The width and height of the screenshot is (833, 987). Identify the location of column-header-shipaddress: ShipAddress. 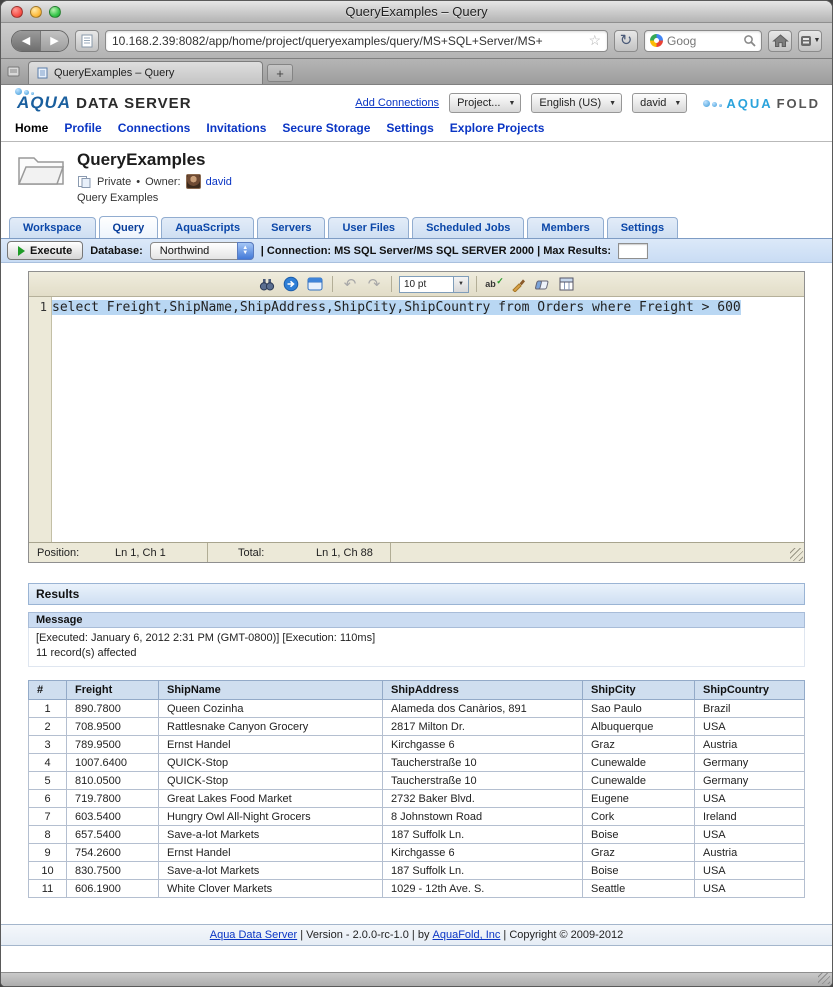
(482, 690).